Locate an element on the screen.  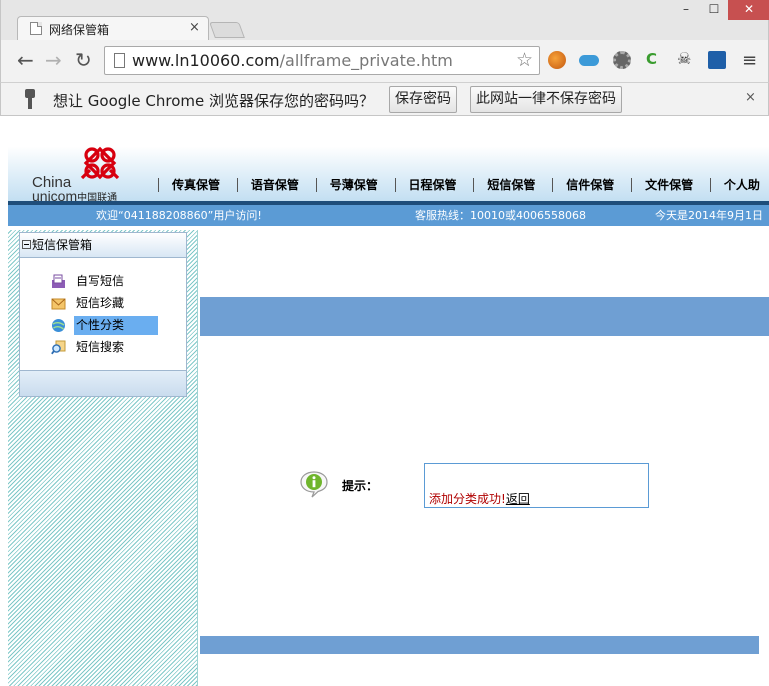
sidebar-item-sms-collection: 短信珍藏 is located at coordinates (103, 304).